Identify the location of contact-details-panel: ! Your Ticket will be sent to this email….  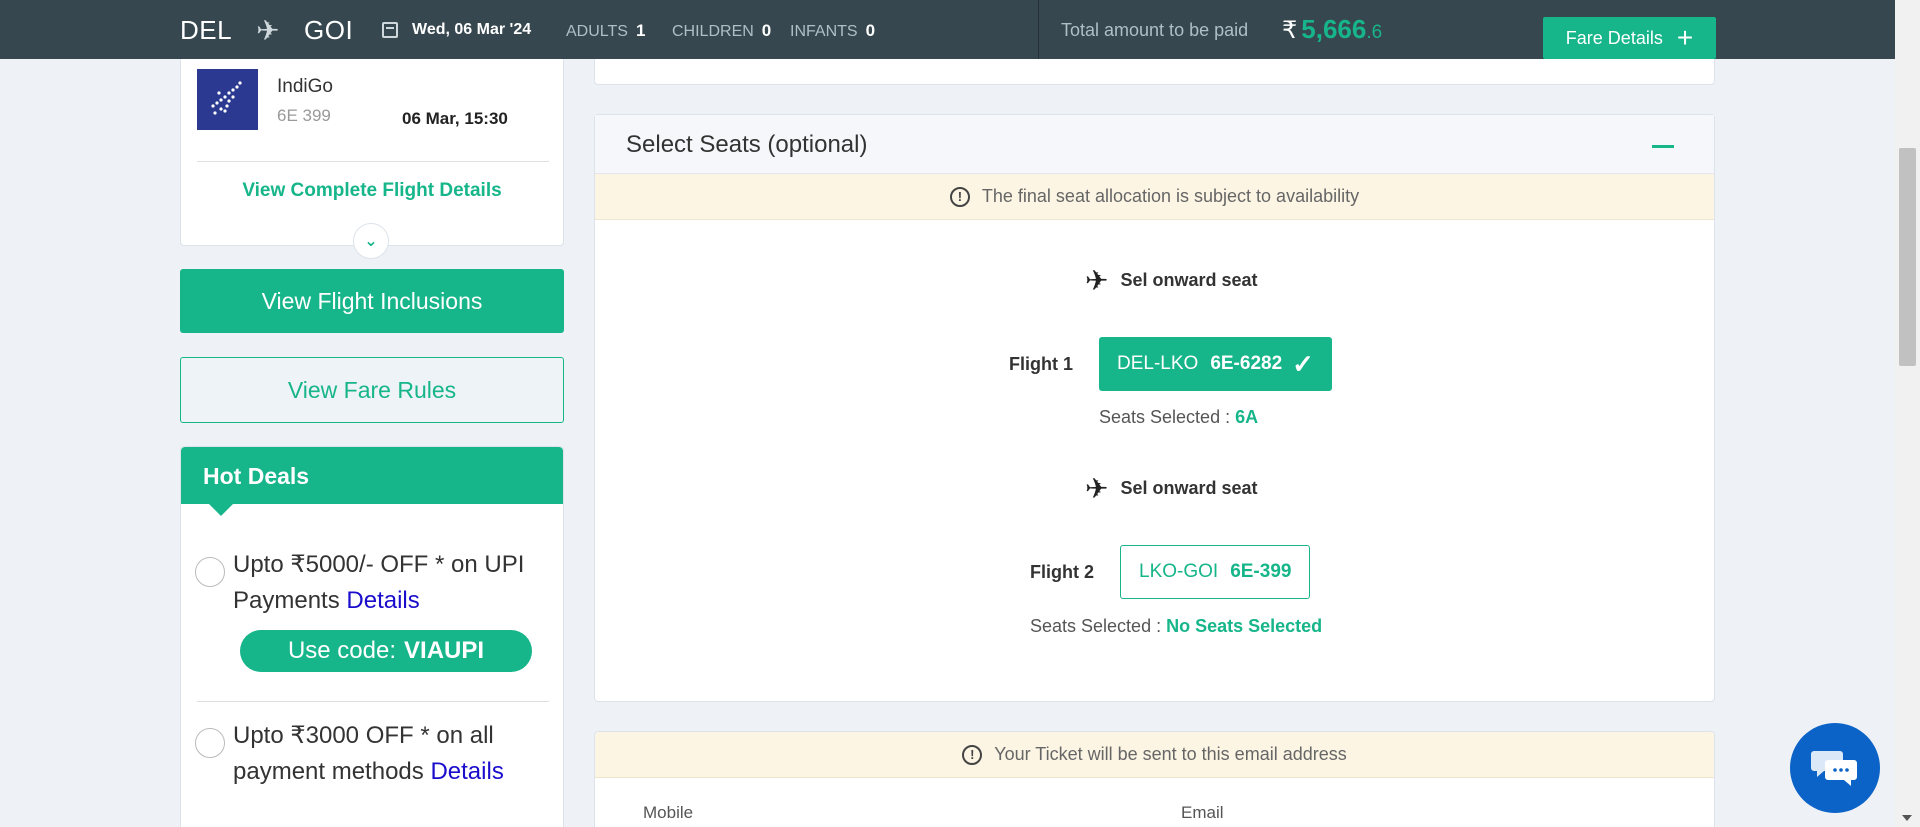
(1154, 779).